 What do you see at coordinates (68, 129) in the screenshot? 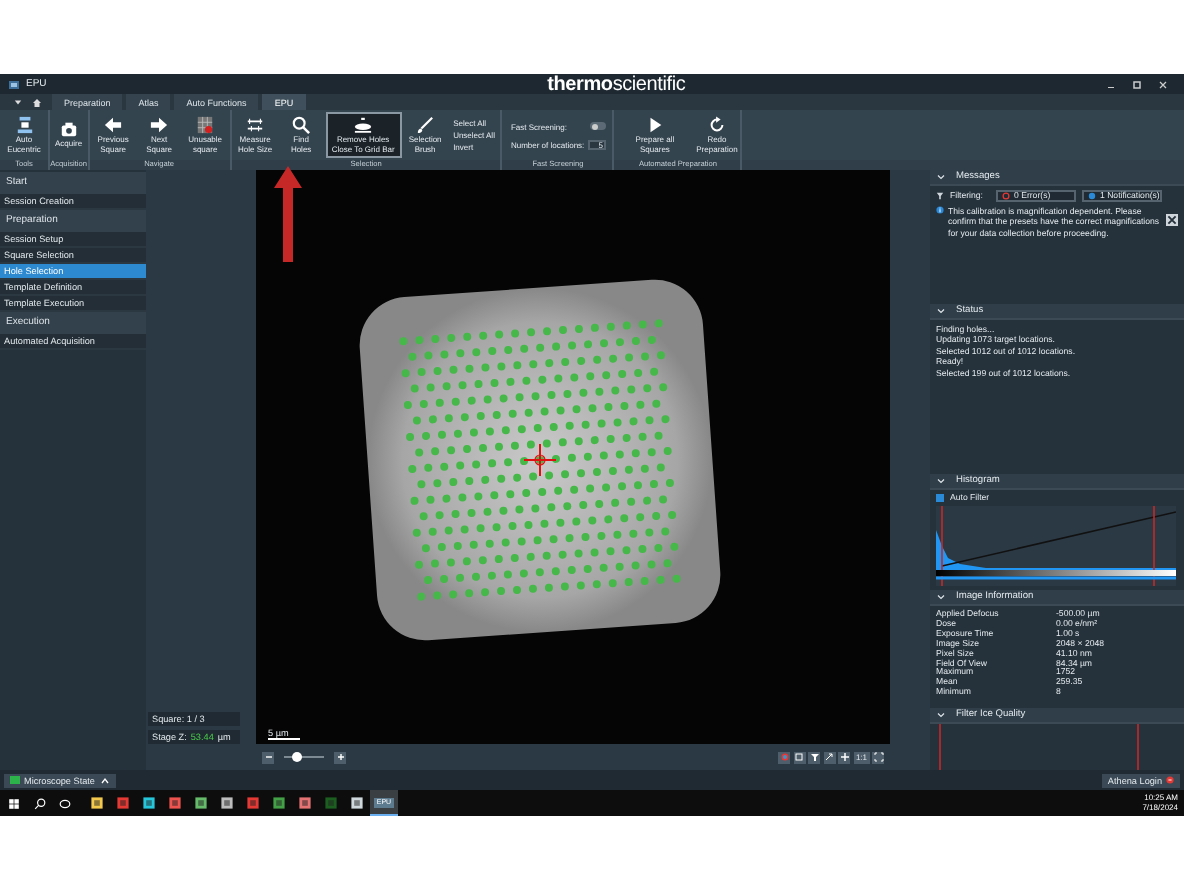
I see `camera-icon` at bounding box center [68, 129].